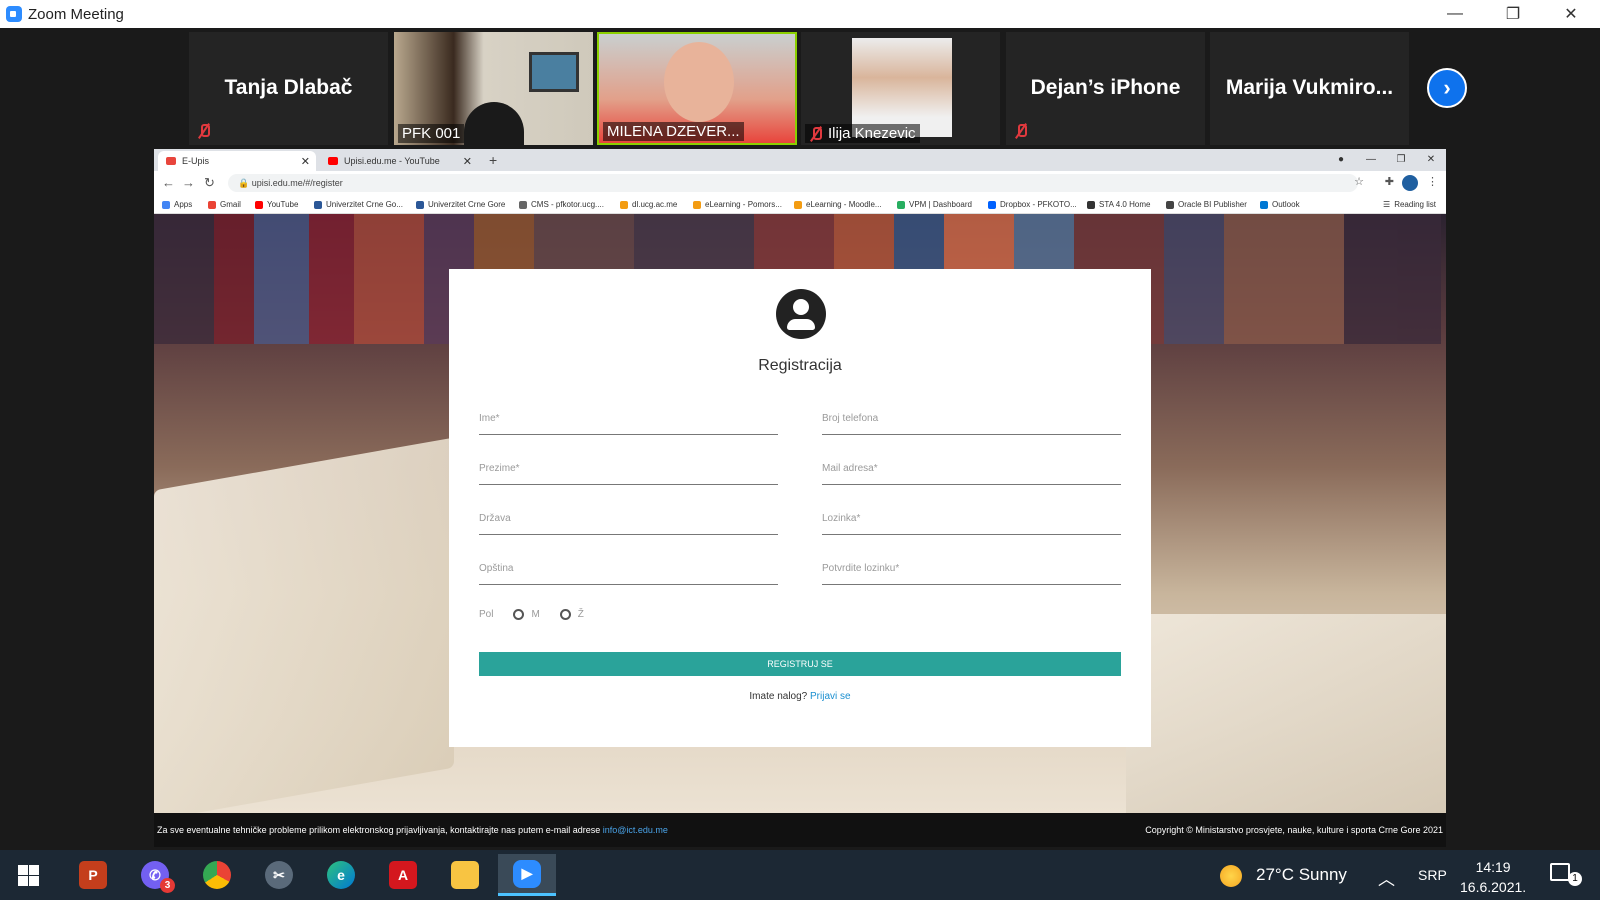 This screenshot has height=900, width=1600. I want to click on tab-youtube: Upisi.edu.me - YouTube ✕, so click(399, 161).